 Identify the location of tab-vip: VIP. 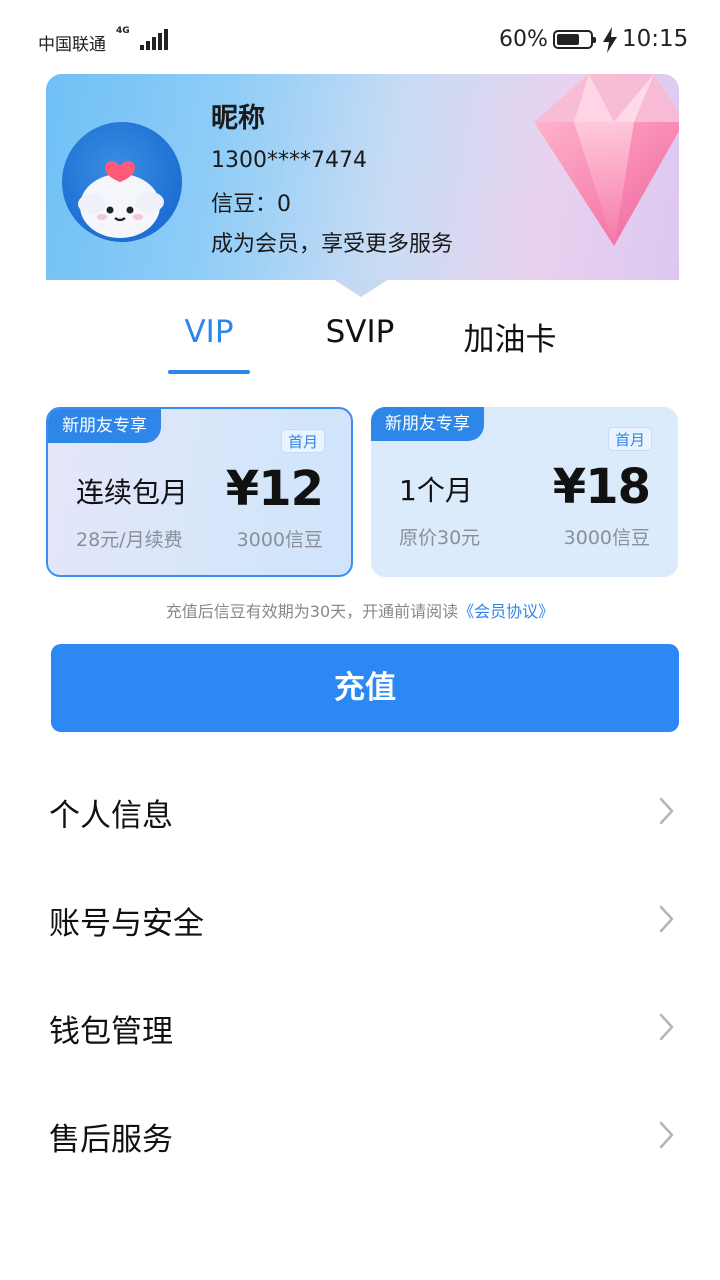
(209, 332).